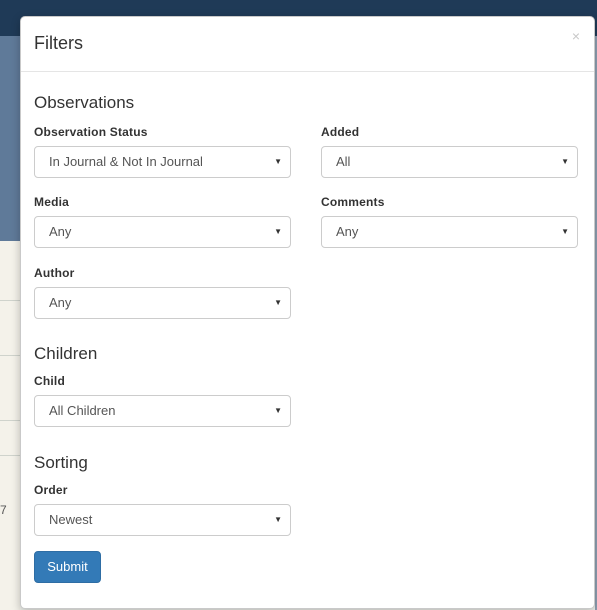 Image resolution: width=597 pixels, height=610 pixels. I want to click on added-value: All, so click(343, 161).